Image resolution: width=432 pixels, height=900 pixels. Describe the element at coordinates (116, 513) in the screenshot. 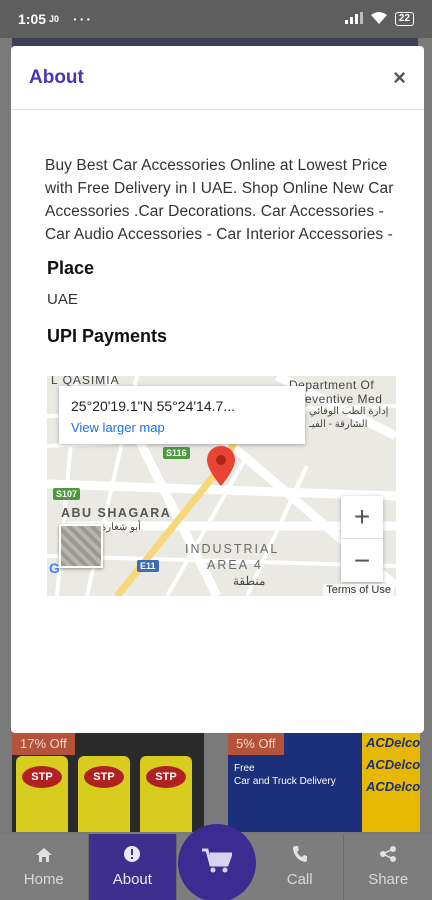

I see `map-label-abu-shagara: ABU SHAGARA` at that location.